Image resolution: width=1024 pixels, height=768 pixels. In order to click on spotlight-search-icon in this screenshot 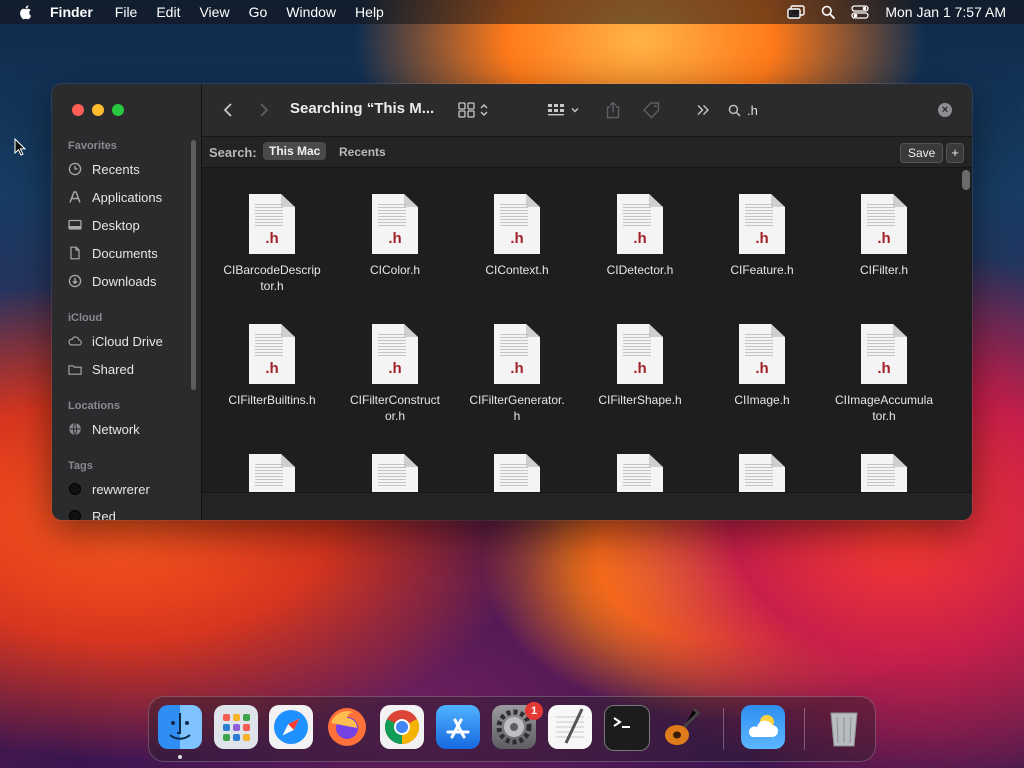, I will do `click(828, 12)`.